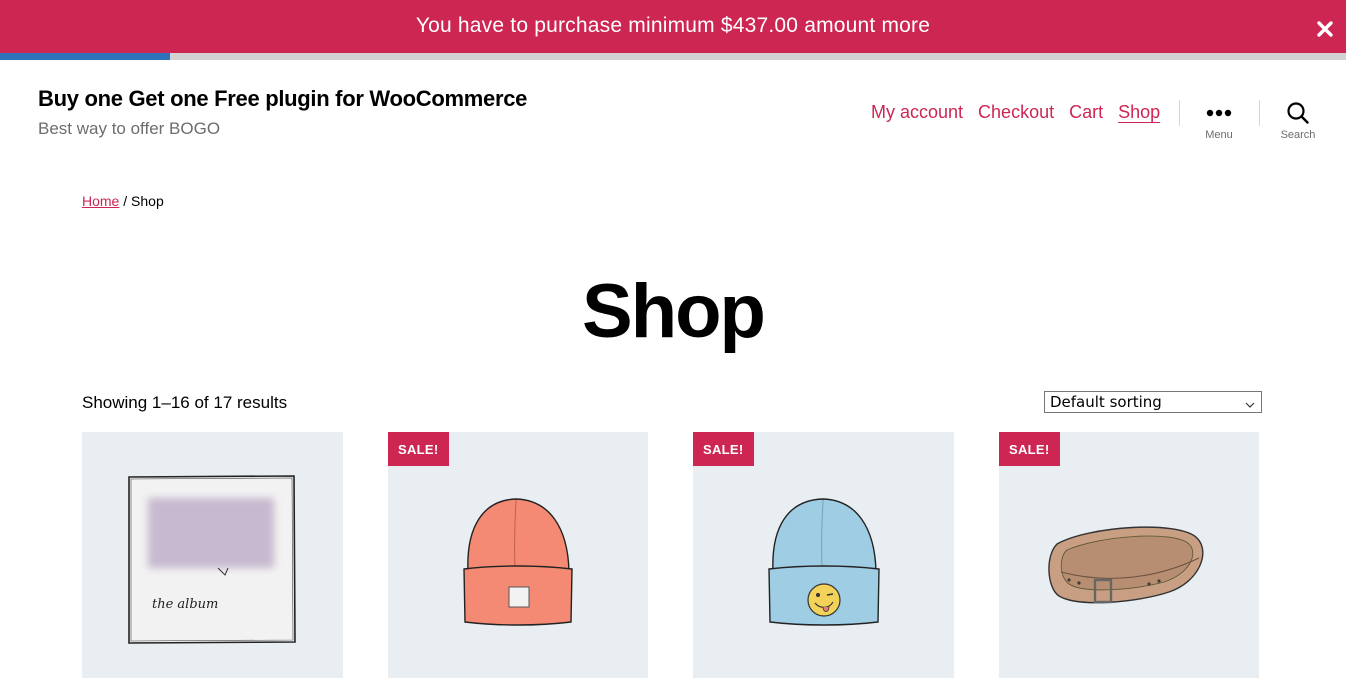 This screenshot has width=1346, height=678. What do you see at coordinates (1298, 113) in the screenshot?
I see `search-icon` at bounding box center [1298, 113].